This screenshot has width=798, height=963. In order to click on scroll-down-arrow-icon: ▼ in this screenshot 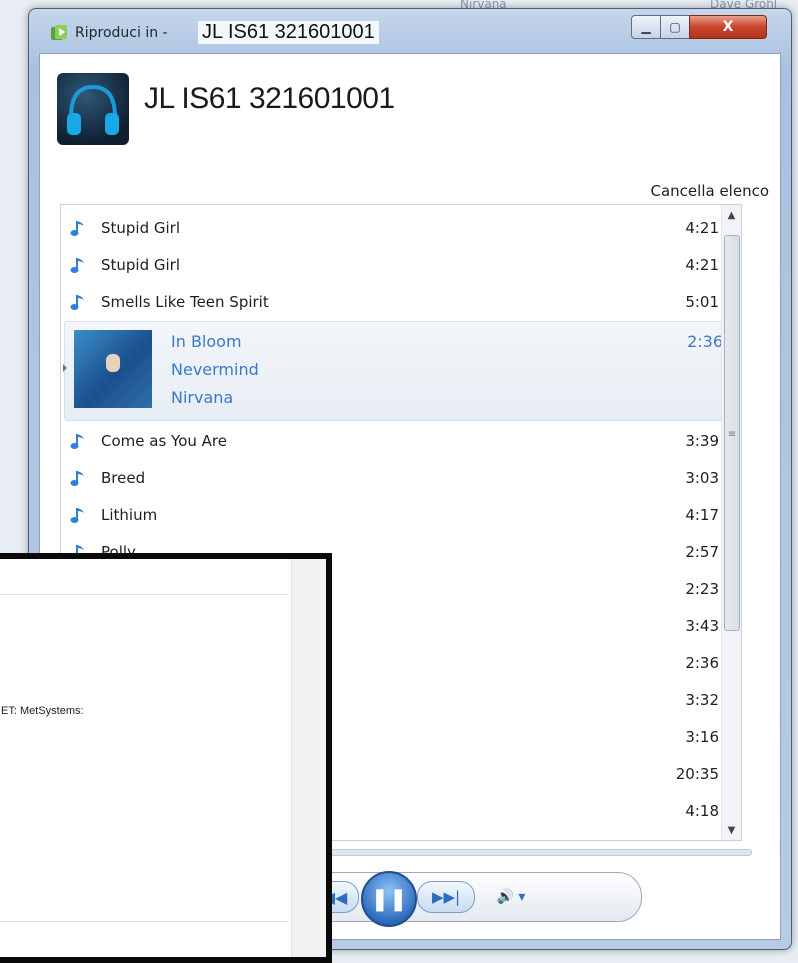, I will do `click(731, 831)`.